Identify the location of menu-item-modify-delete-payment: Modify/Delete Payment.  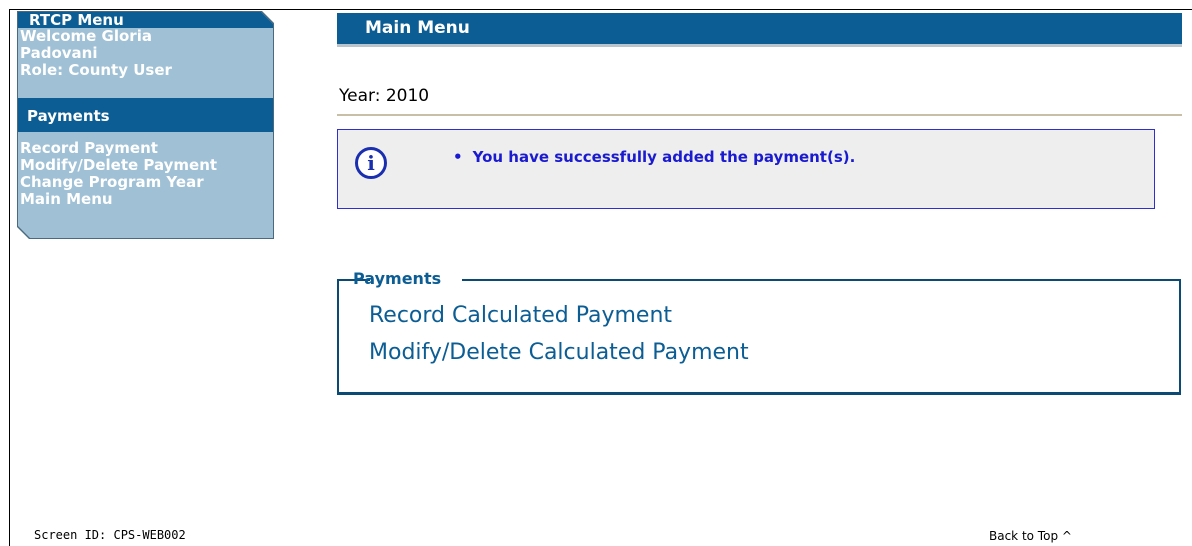
(118, 165).